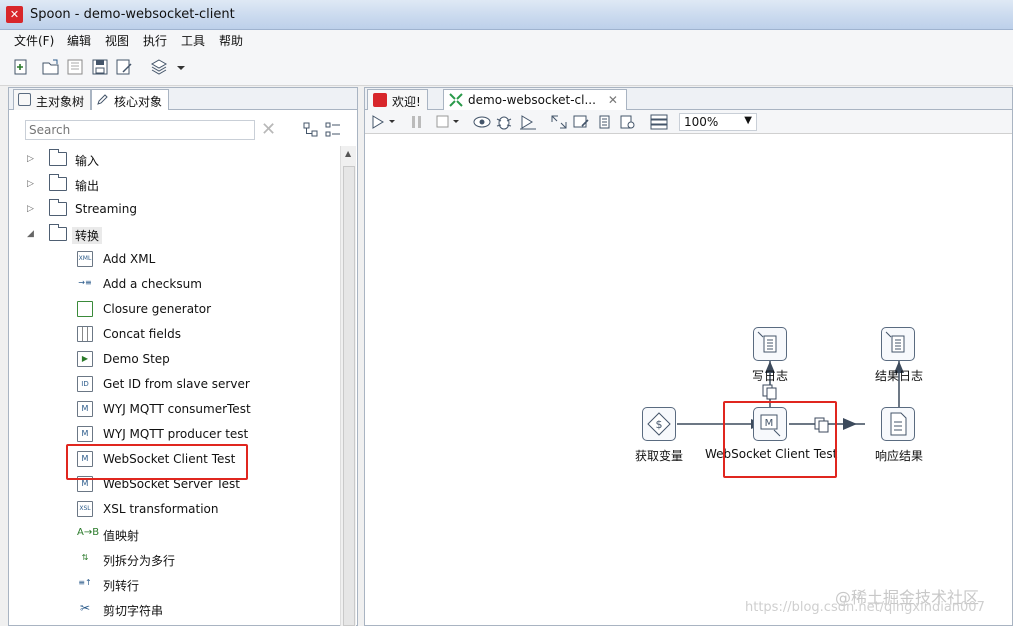  What do you see at coordinates (117, 40) in the screenshot?
I see `menu-view: 视图` at bounding box center [117, 40].